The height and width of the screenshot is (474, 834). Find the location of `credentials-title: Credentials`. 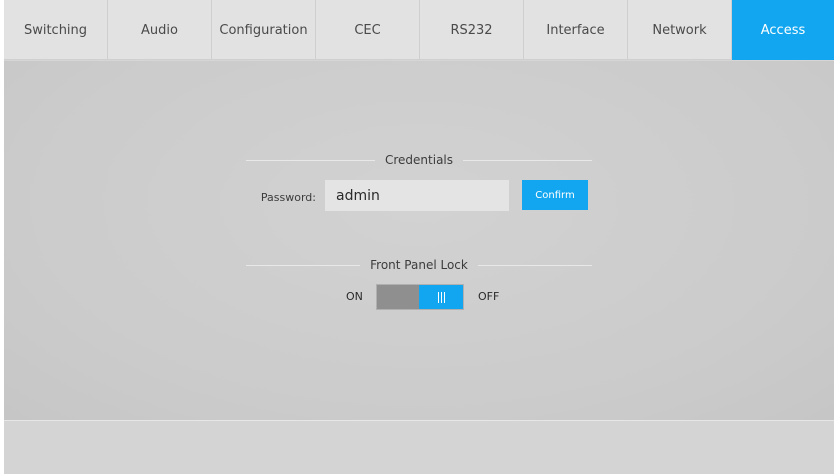

credentials-title: Credentials is located at coordinates (419, 160).